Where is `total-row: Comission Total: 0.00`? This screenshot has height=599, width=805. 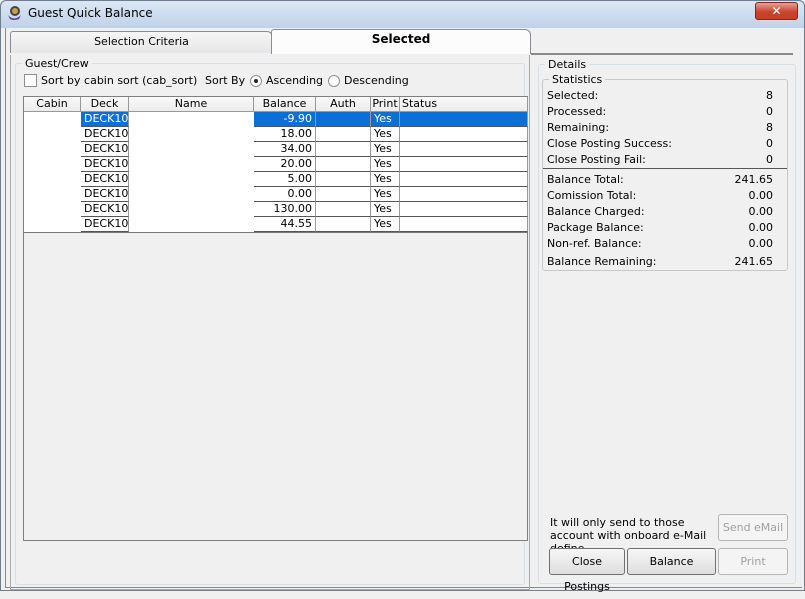
total-row: Comission Total: 0.00 is located at coordinates (663, 196).